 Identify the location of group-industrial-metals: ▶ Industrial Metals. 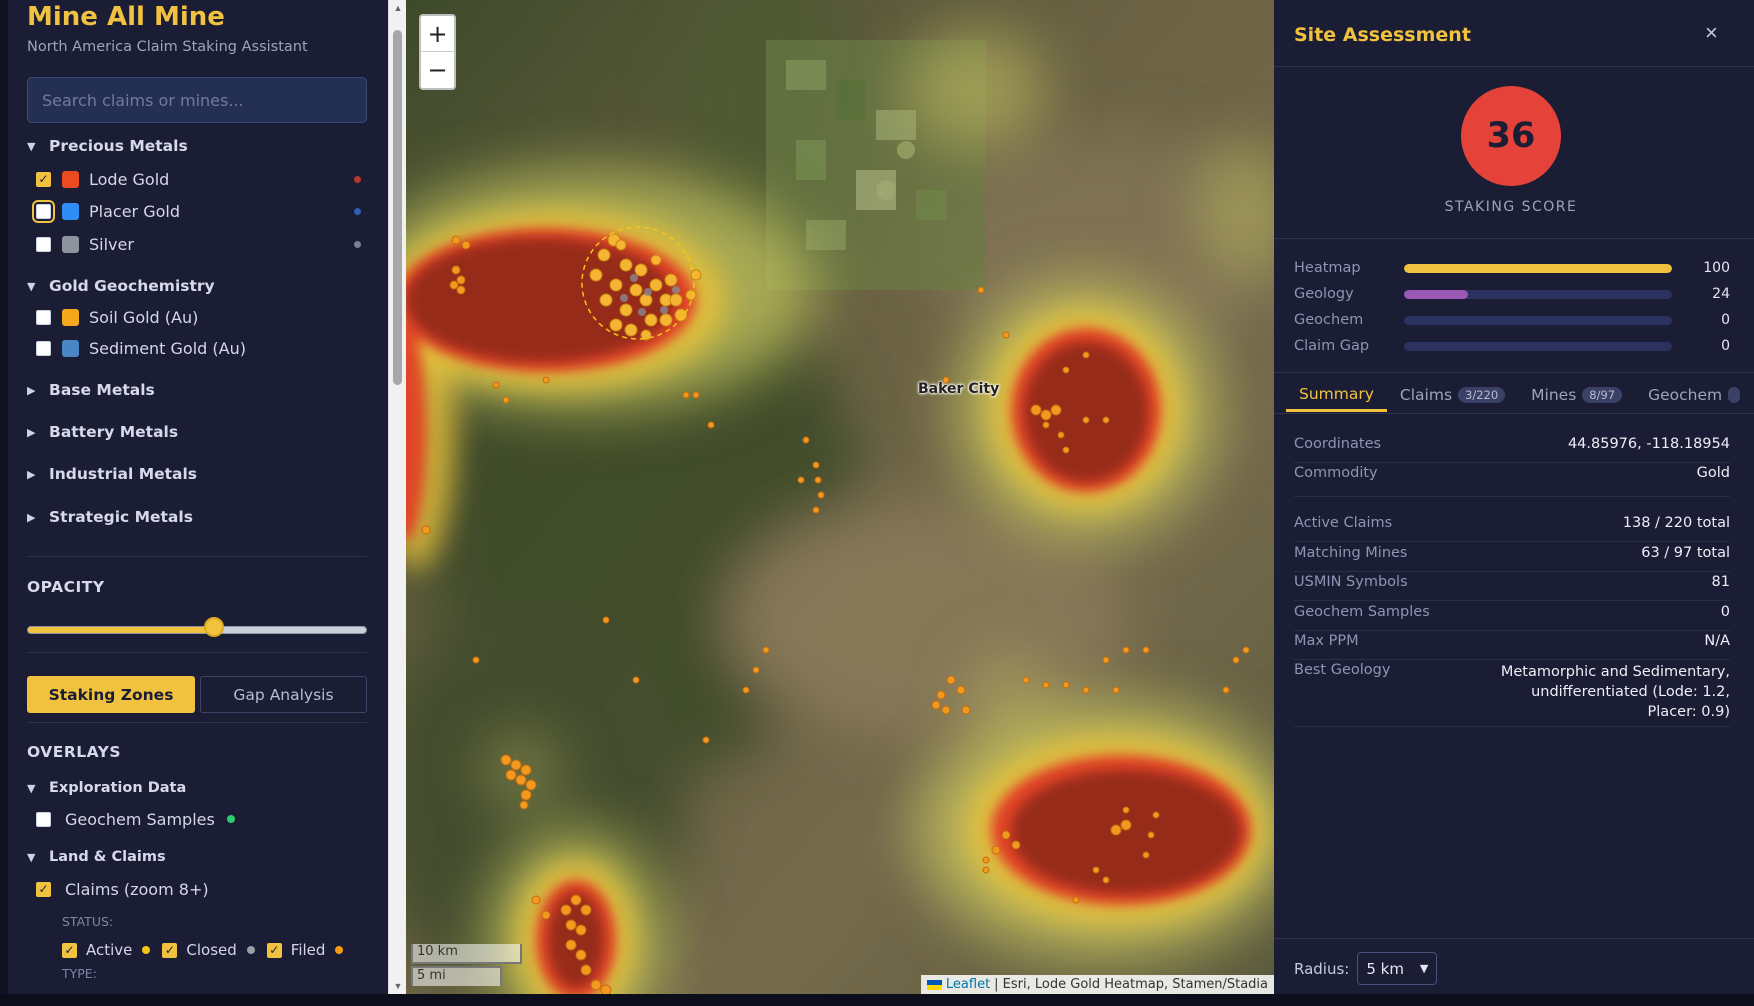
(112, 474).